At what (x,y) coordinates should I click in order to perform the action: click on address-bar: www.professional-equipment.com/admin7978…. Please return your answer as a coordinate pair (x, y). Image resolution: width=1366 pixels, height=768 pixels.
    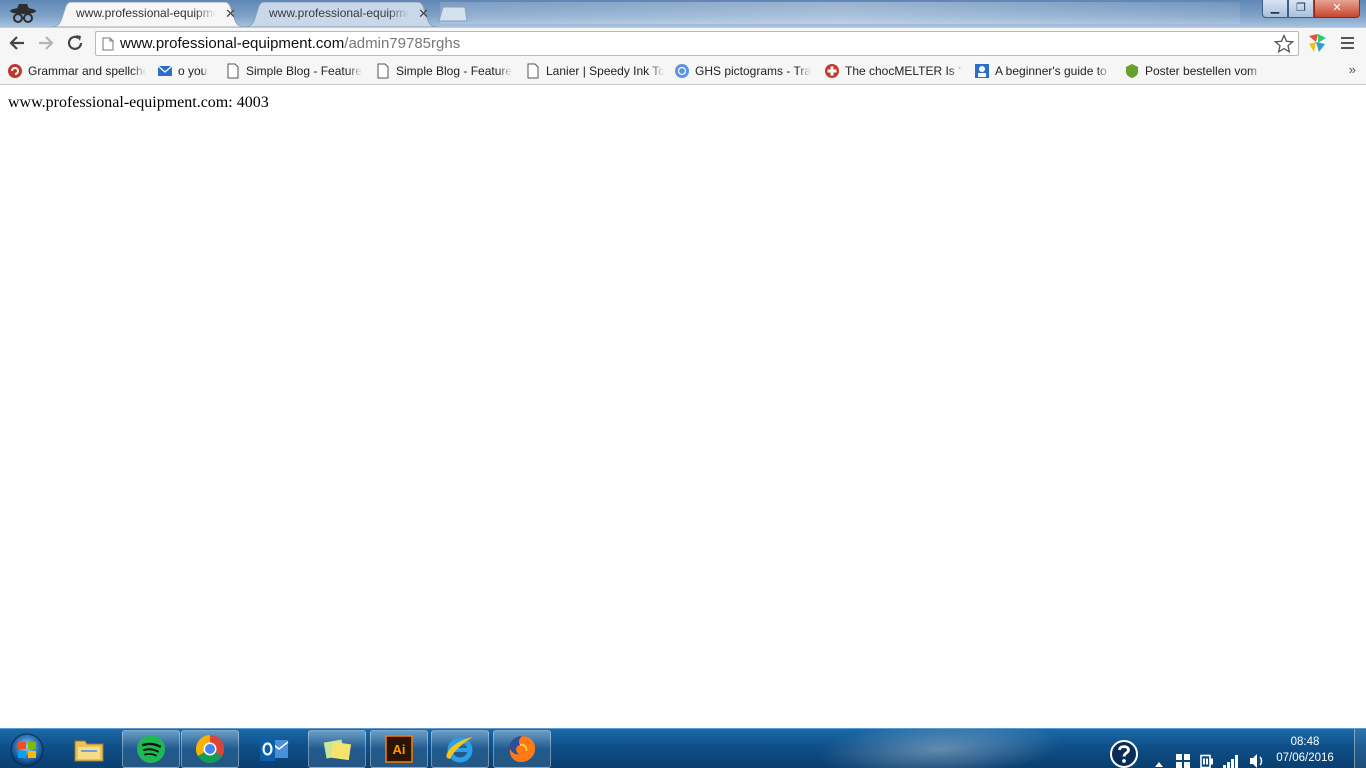
    Looking at the image, I should click on (697, 43).